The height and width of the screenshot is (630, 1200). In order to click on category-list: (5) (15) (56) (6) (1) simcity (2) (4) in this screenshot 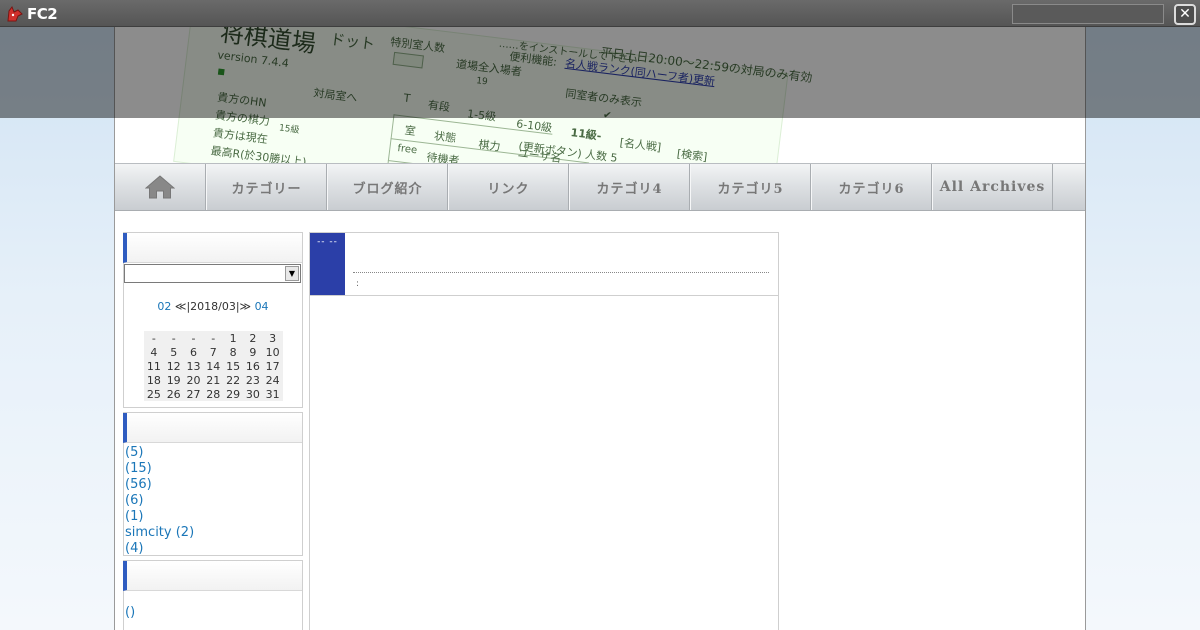, I will do `click(213, 502)`.